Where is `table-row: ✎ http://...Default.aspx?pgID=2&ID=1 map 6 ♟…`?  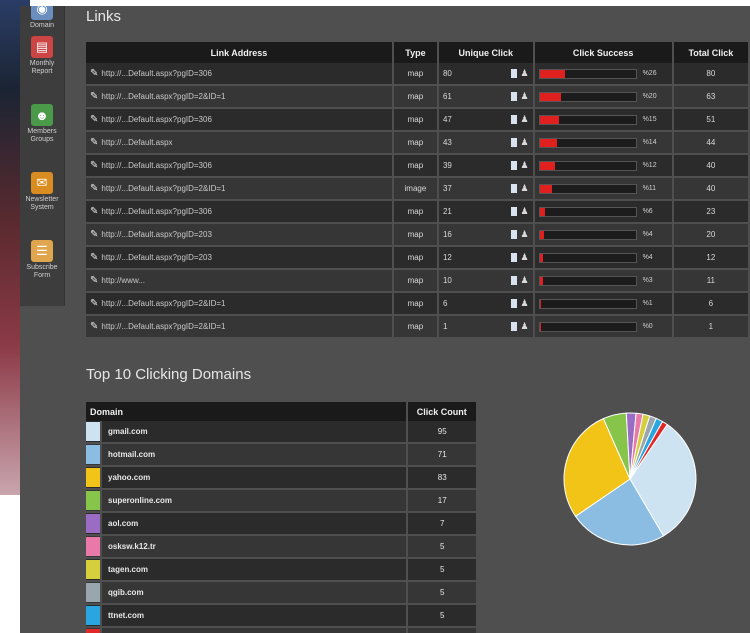
table-row: ✎ http://...Default.aspx?pgID=2&ID=1 map 6 ♟… is located at coordinates (418, 304).